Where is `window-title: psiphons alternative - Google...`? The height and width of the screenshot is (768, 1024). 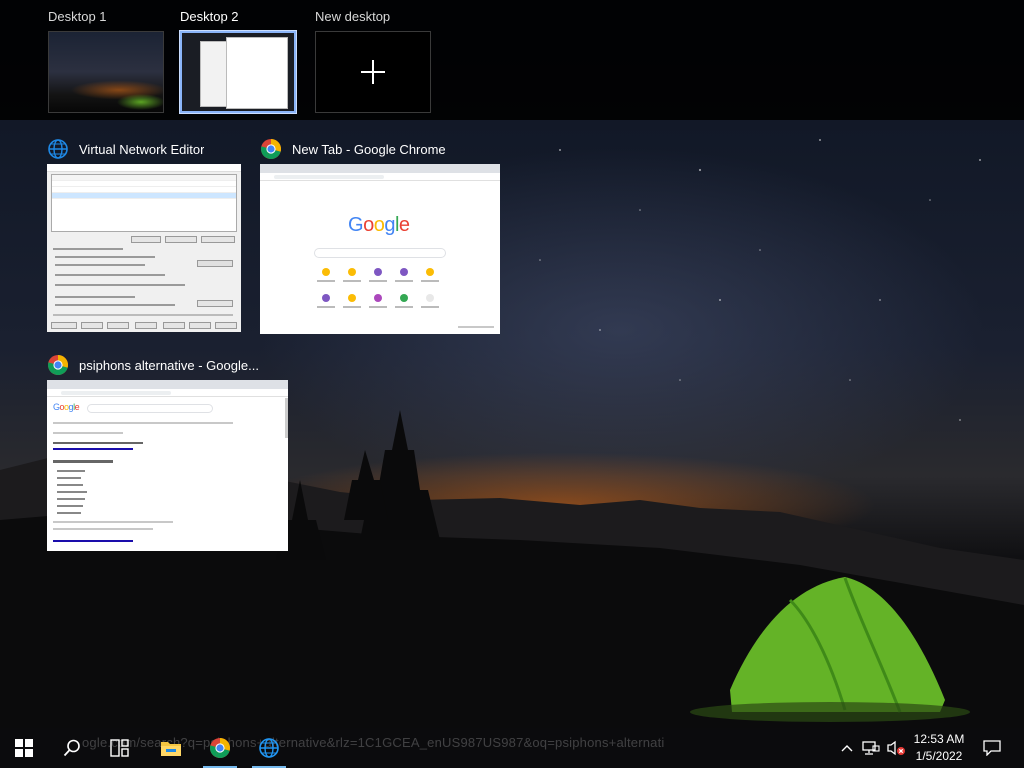 window-title: psiphons alternative - Google... is located at coordinates (169, 365).